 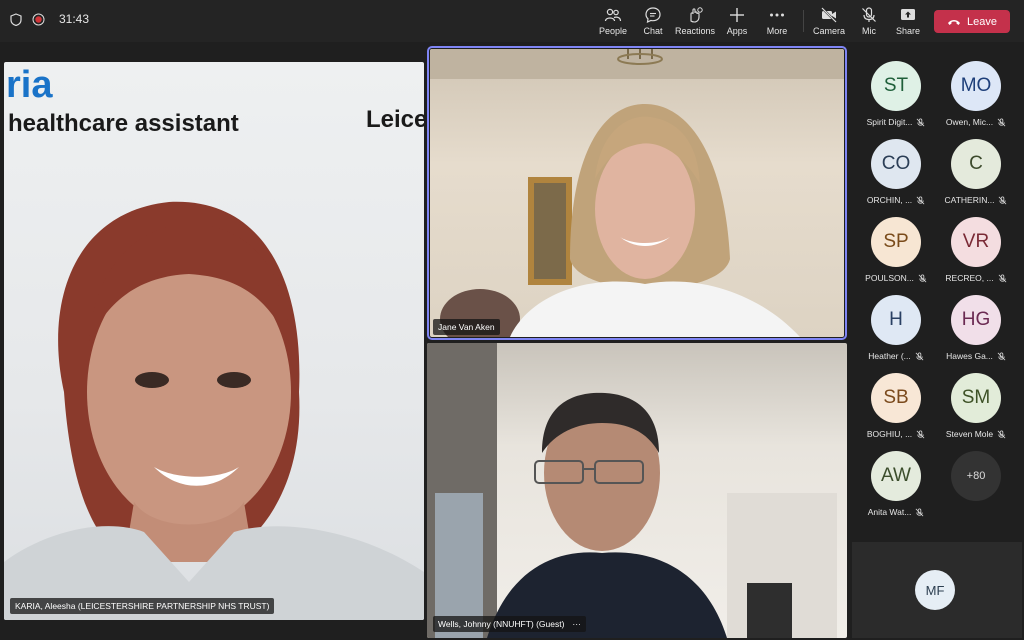 I want to click on self-view-tile: MF, so click(x=937, y=590).